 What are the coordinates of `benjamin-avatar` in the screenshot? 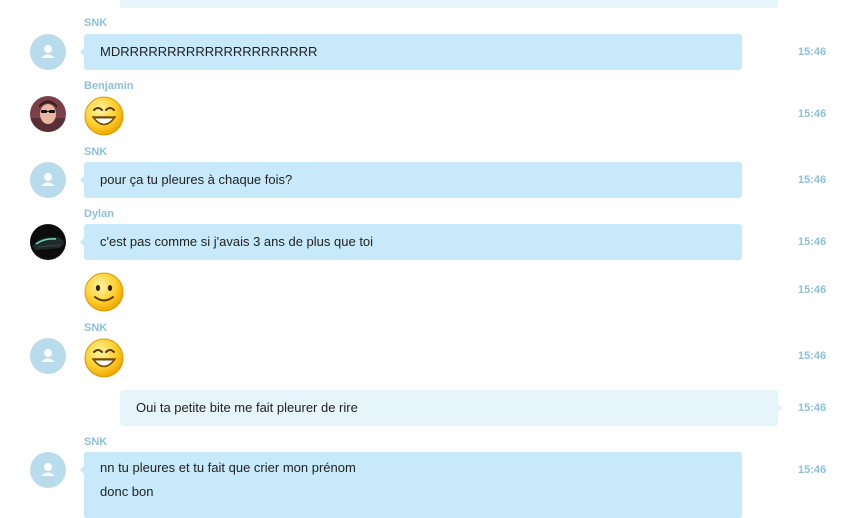 It's located at (48, 114).